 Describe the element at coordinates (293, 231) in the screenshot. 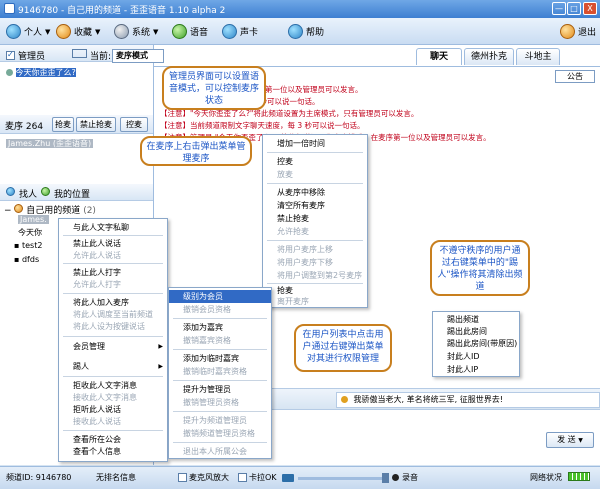

I see `menu-item: 允许抢麦` at that location.